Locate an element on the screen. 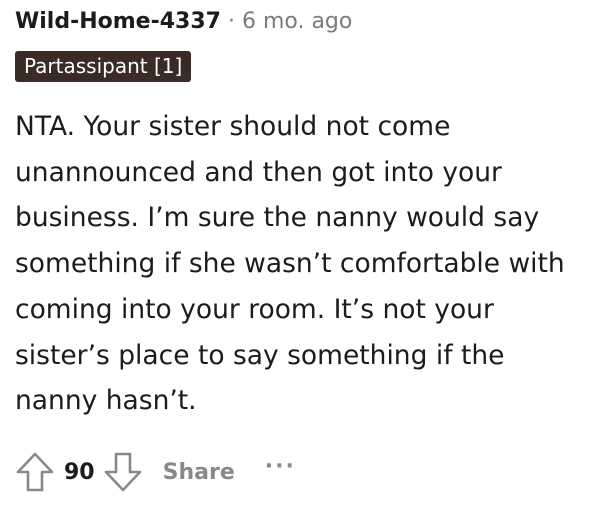 Image resolution: width=595 pixels, height=507 pixels. comment-meta: Wild-Home-4337 · 6 mo. ago is located at coordinates (183, 21).